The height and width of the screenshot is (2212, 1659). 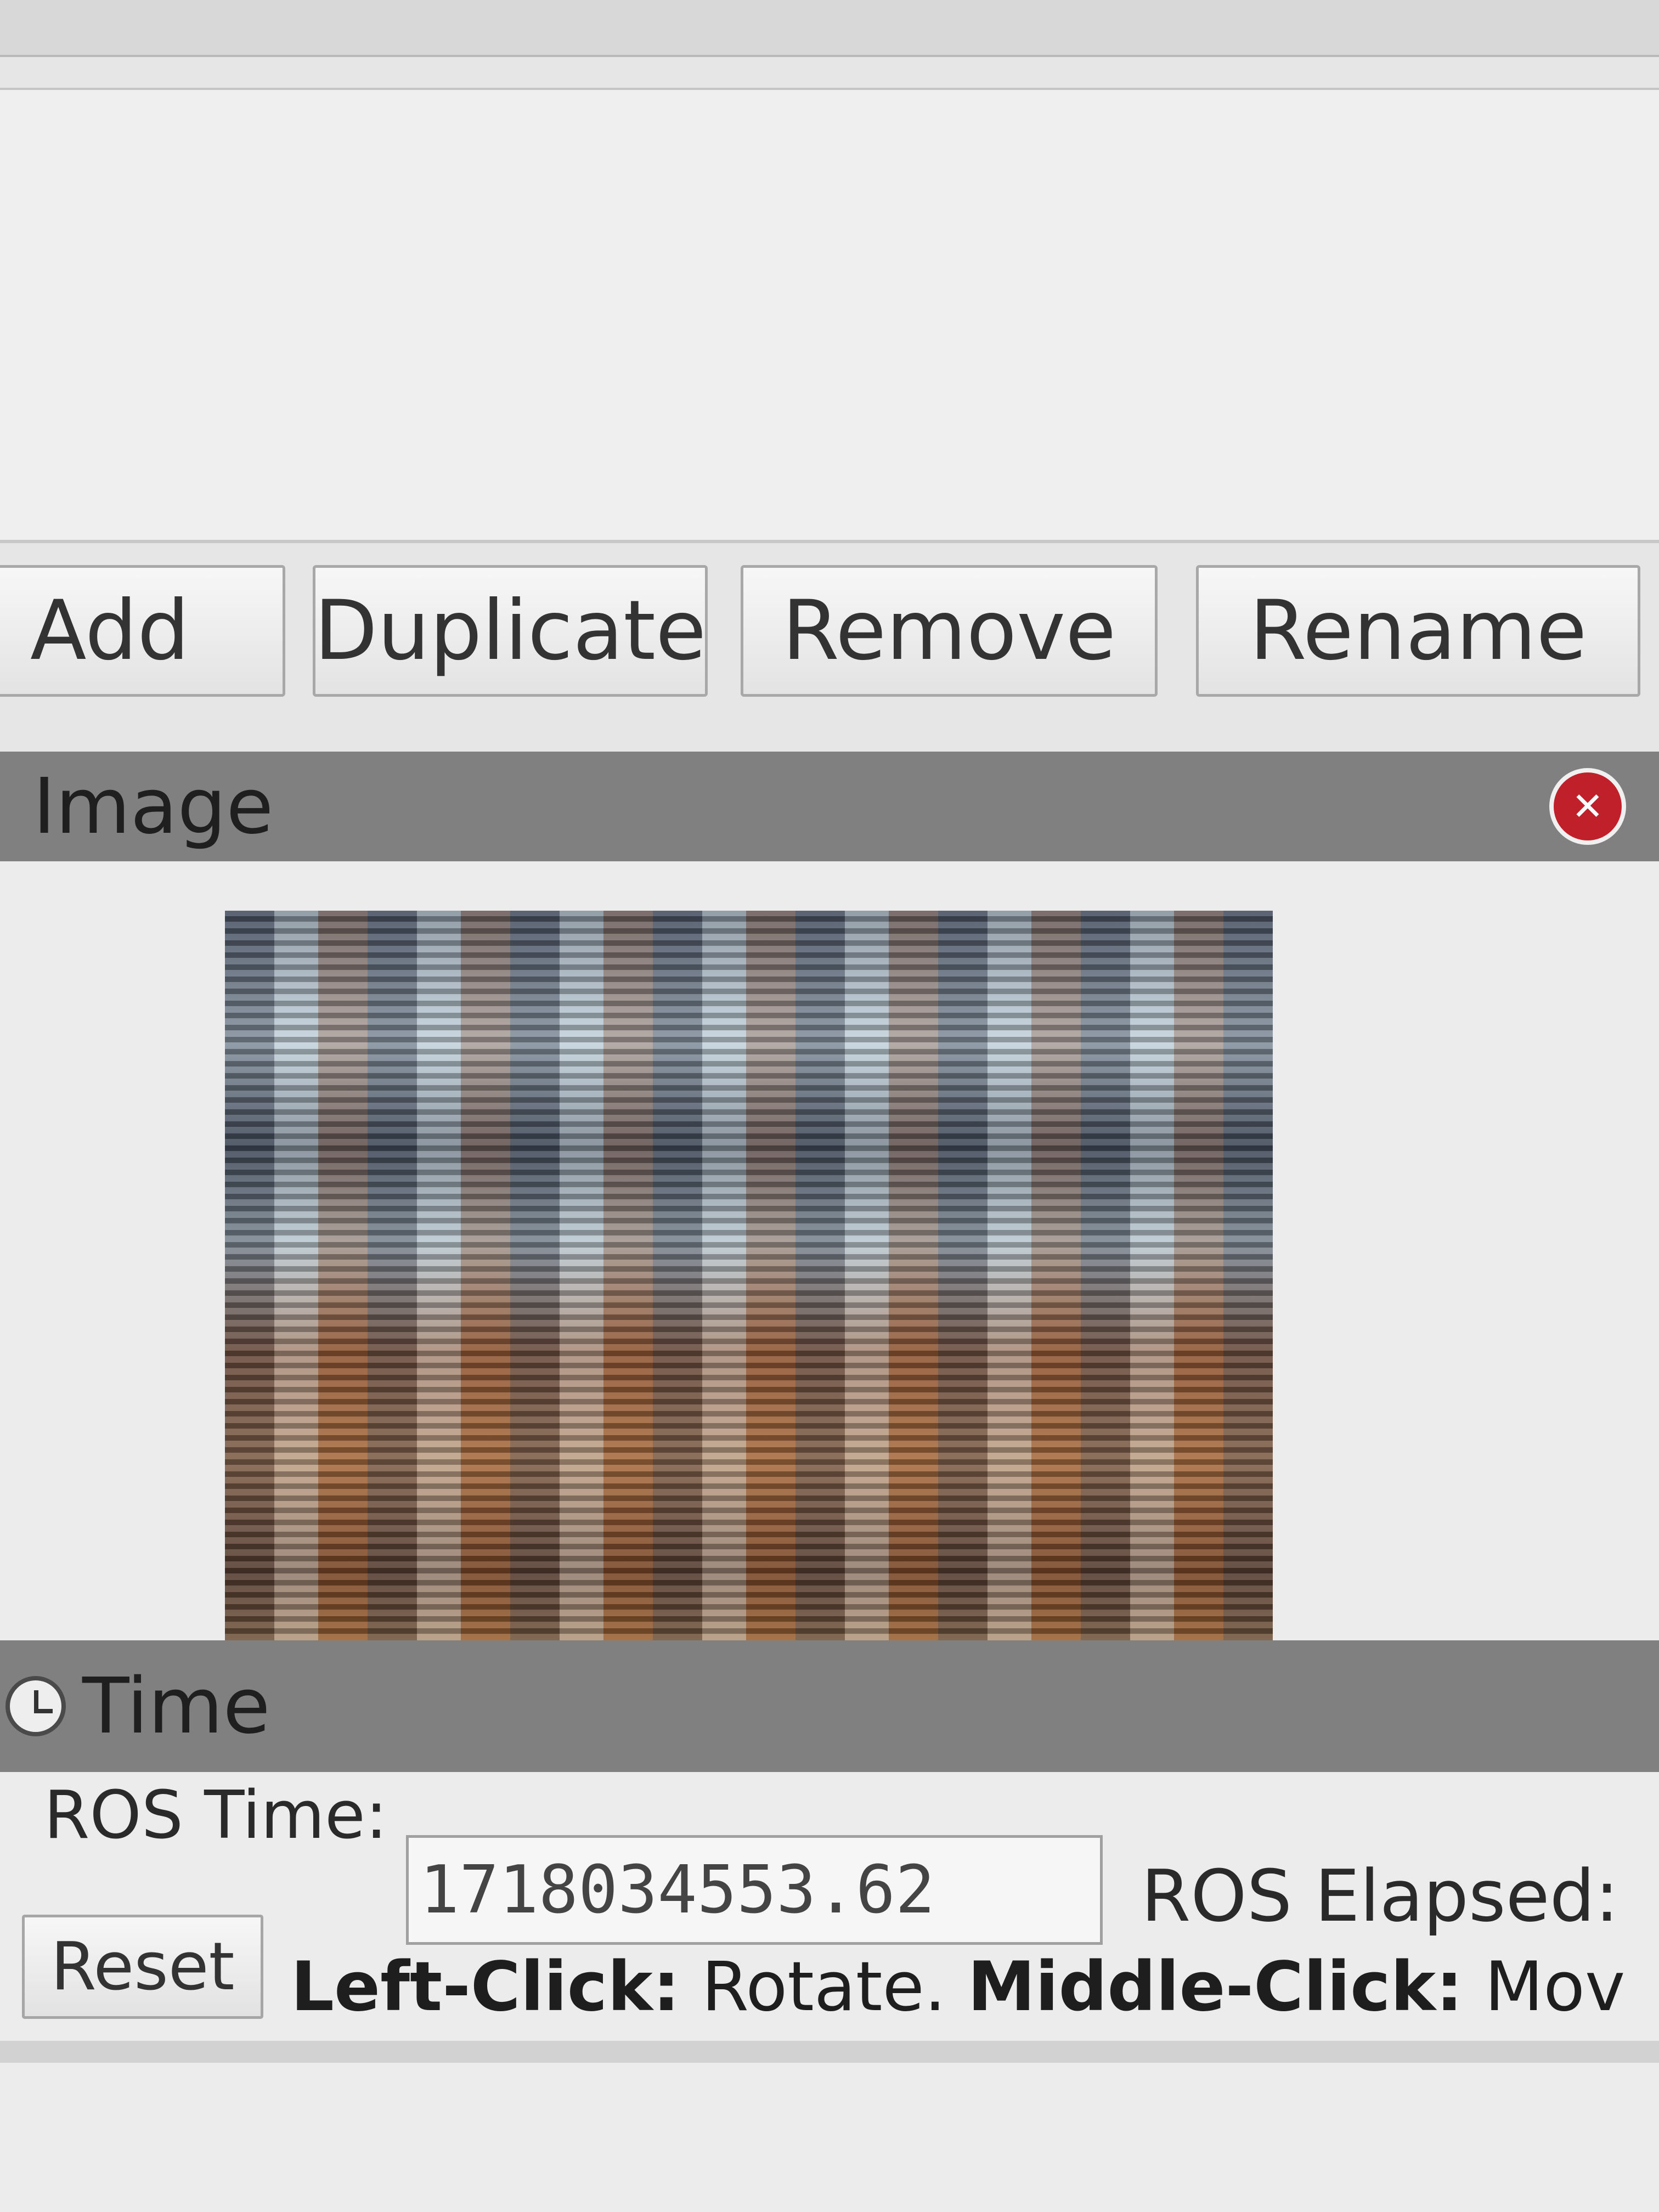 What do you see at coordinates (1380, 1896) in the screenshot?
I see `ros-elapsed-label: ROS Elapsed:` at bounding box center [1380, 1896].